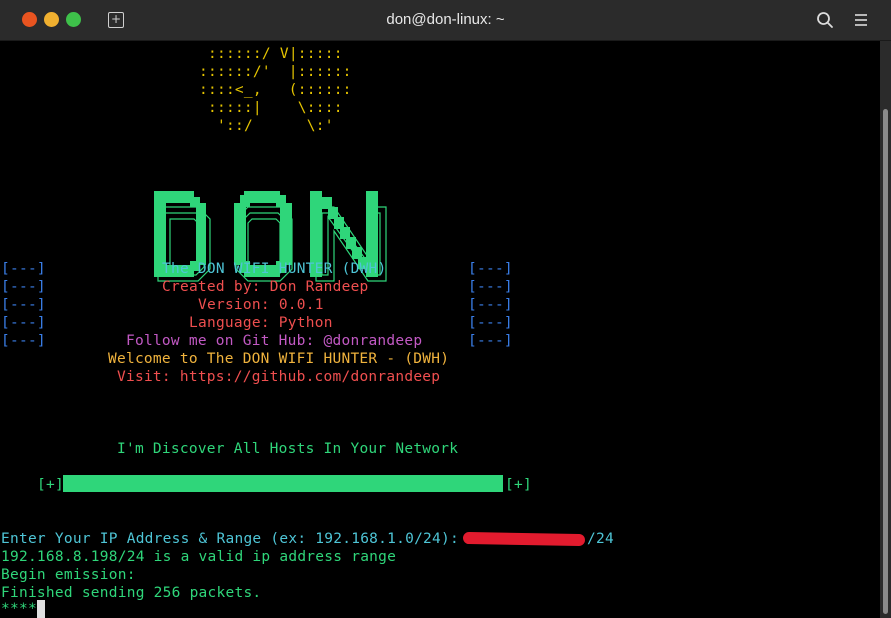  Describe the element at coordinates (600, 539) in the screenshot. I see `ip-prompt-suffix: /24` at that location.